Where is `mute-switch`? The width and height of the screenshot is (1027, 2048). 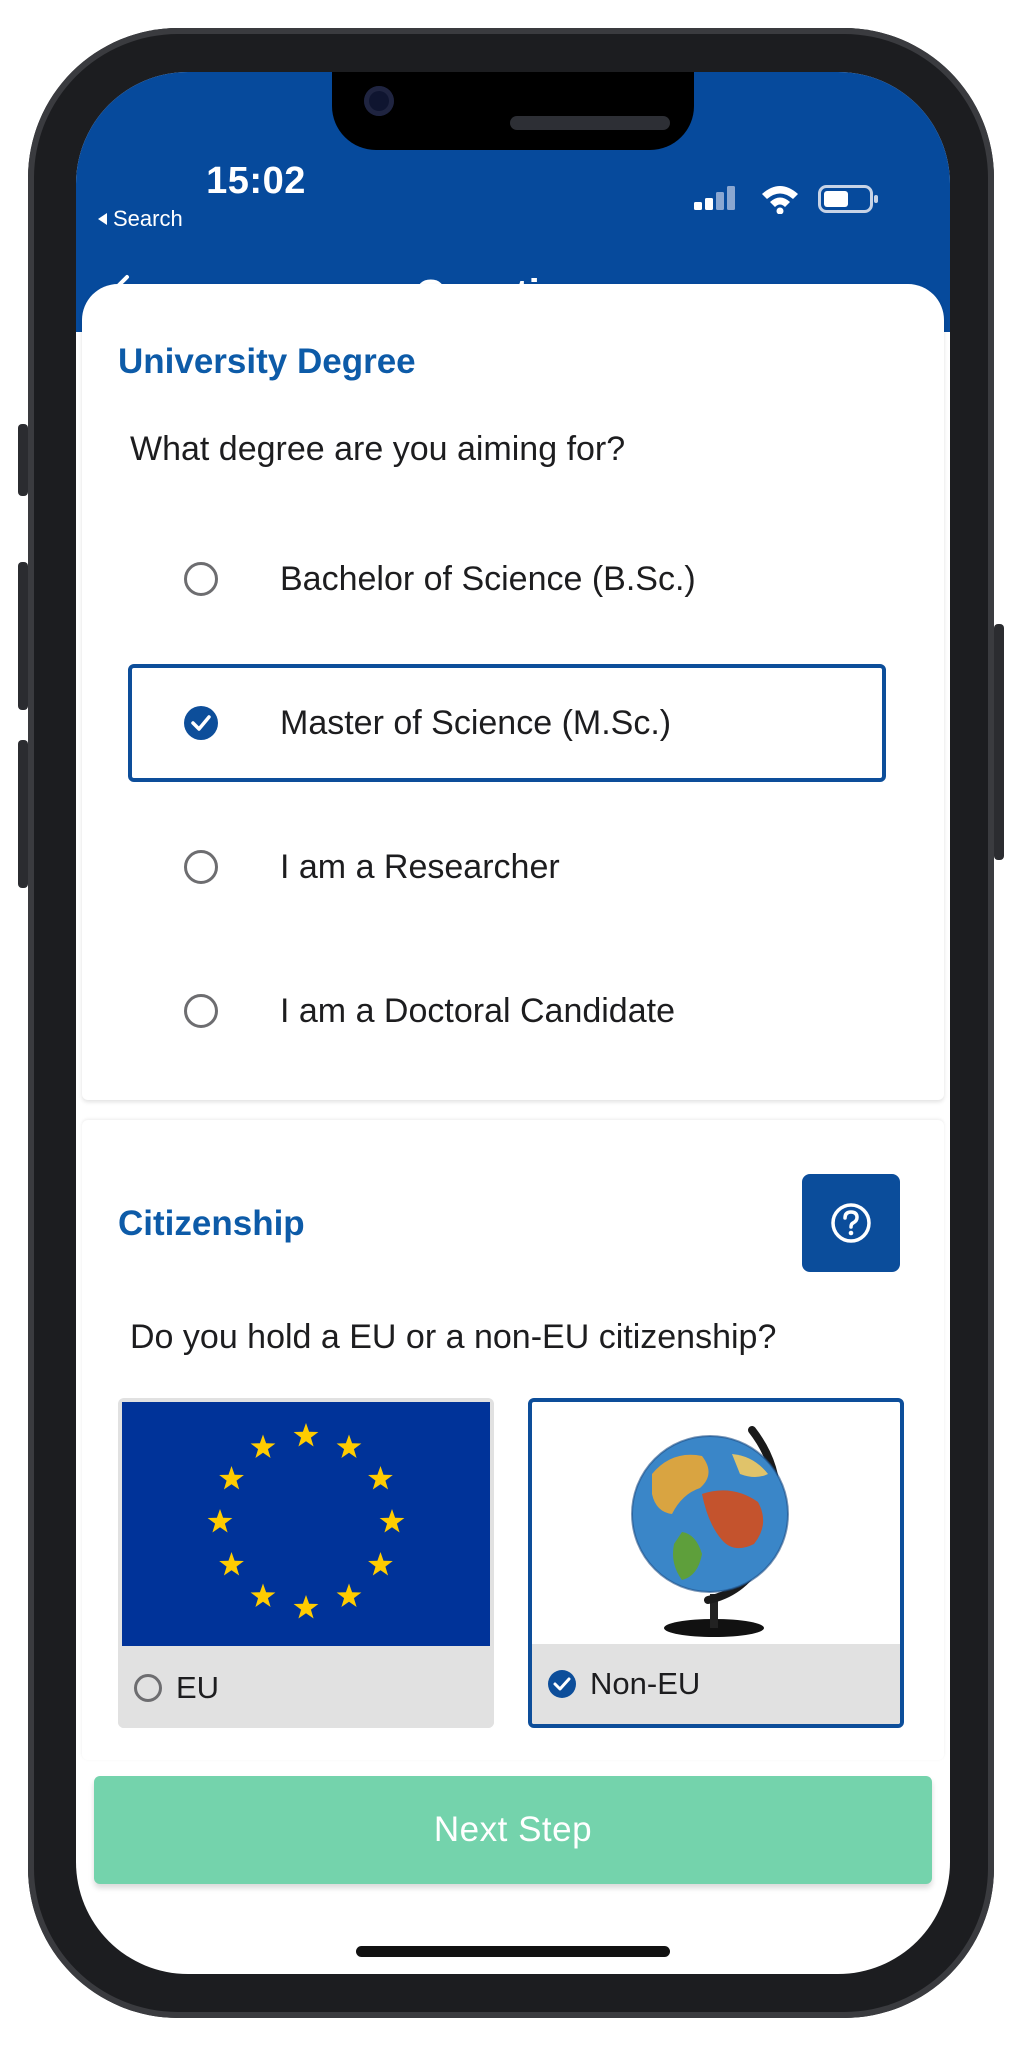
mute-switch is located at coordinates (23, 460).